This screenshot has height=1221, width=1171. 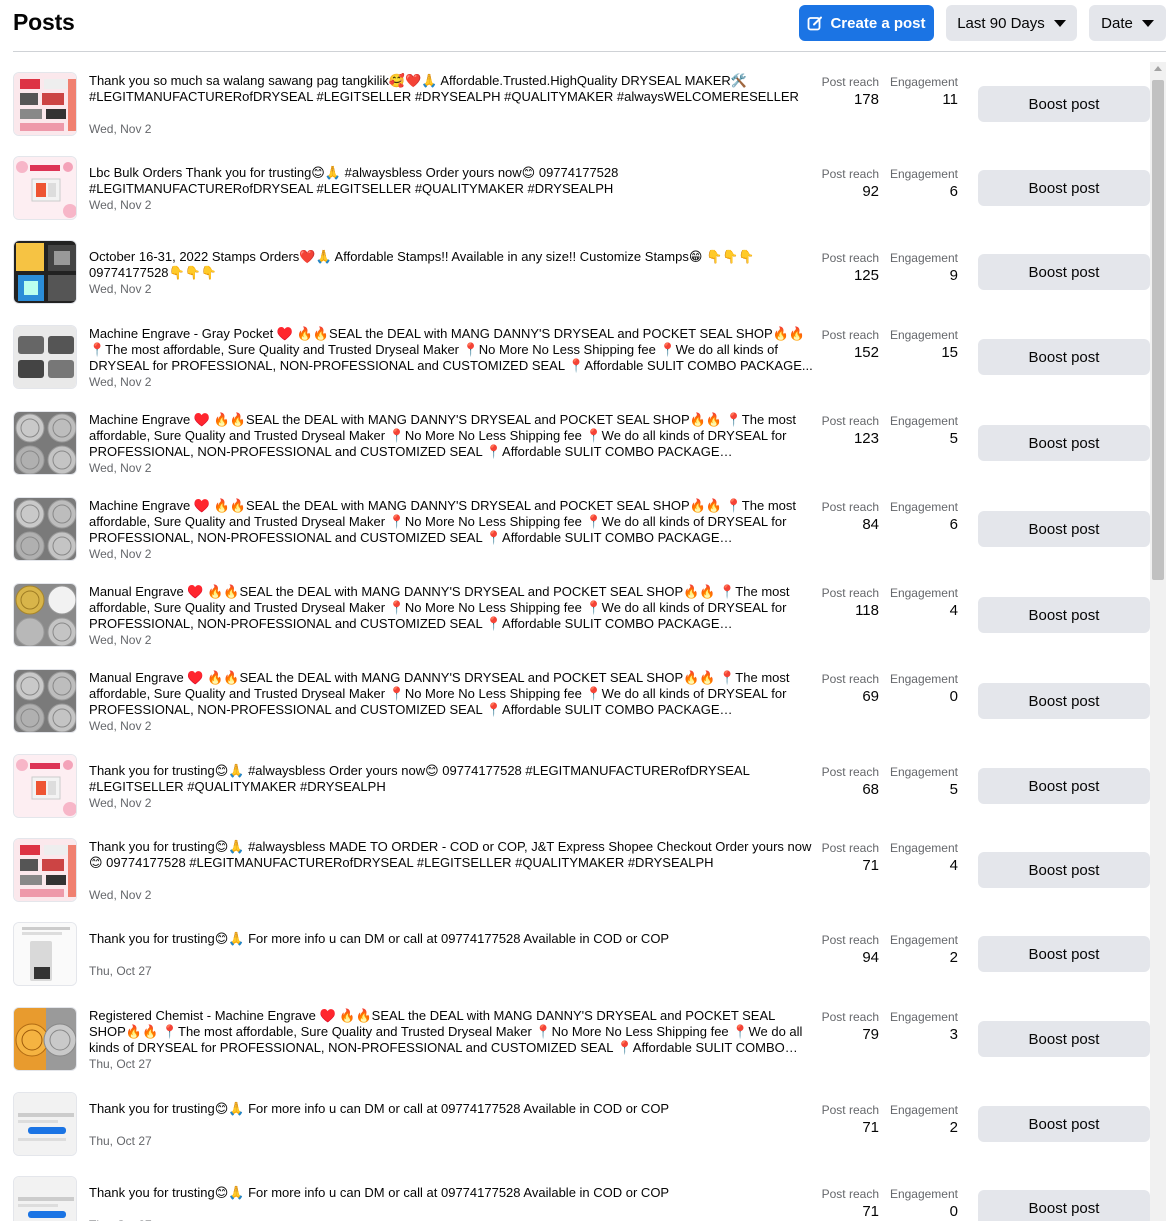 What do you see at coordinates (589, 51) in the screenshot?
I see `header-divider` at bounding box center [589, 51].